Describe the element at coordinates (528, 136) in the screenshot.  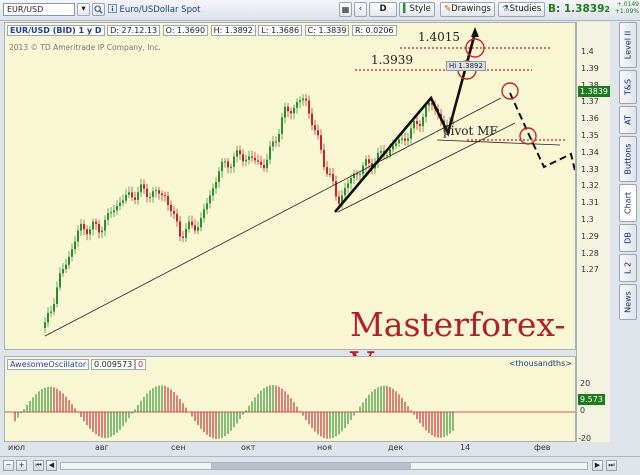
I see `target-circle-pivot` at that location.